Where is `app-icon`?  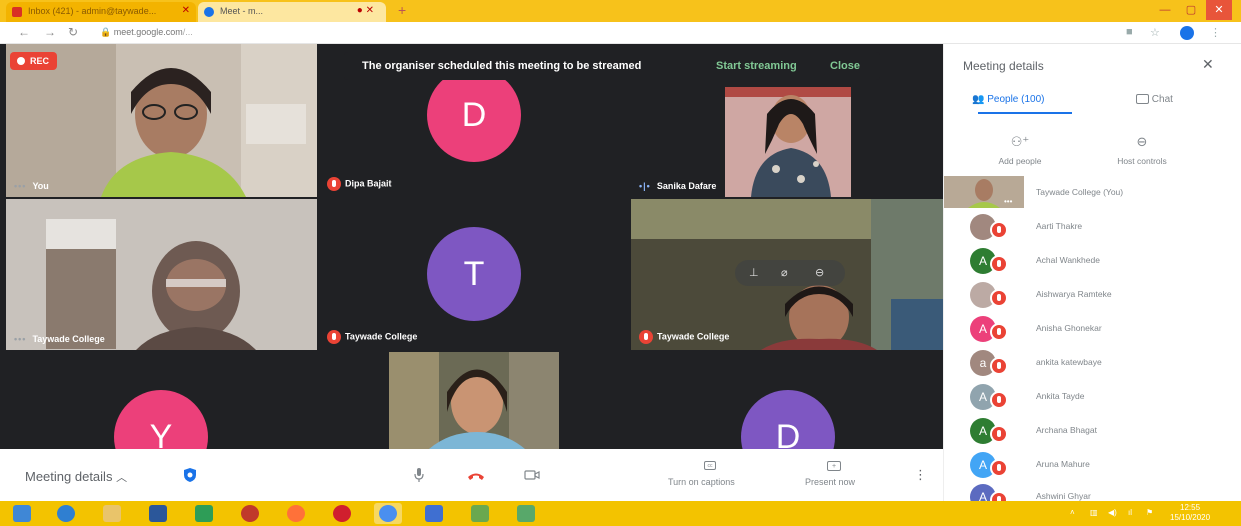
app-icon is located at coordinates (434, 513).